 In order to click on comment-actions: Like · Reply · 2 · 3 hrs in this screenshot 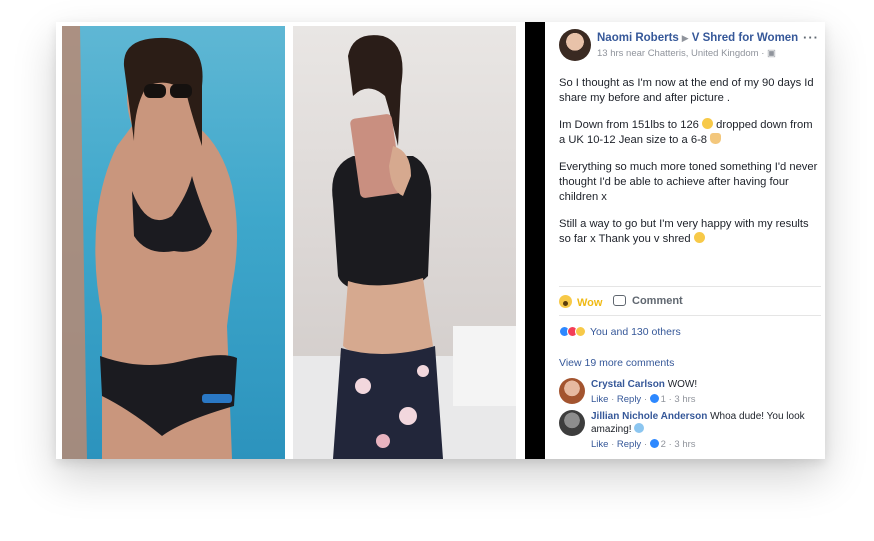, I will do `click(643, 444)`.